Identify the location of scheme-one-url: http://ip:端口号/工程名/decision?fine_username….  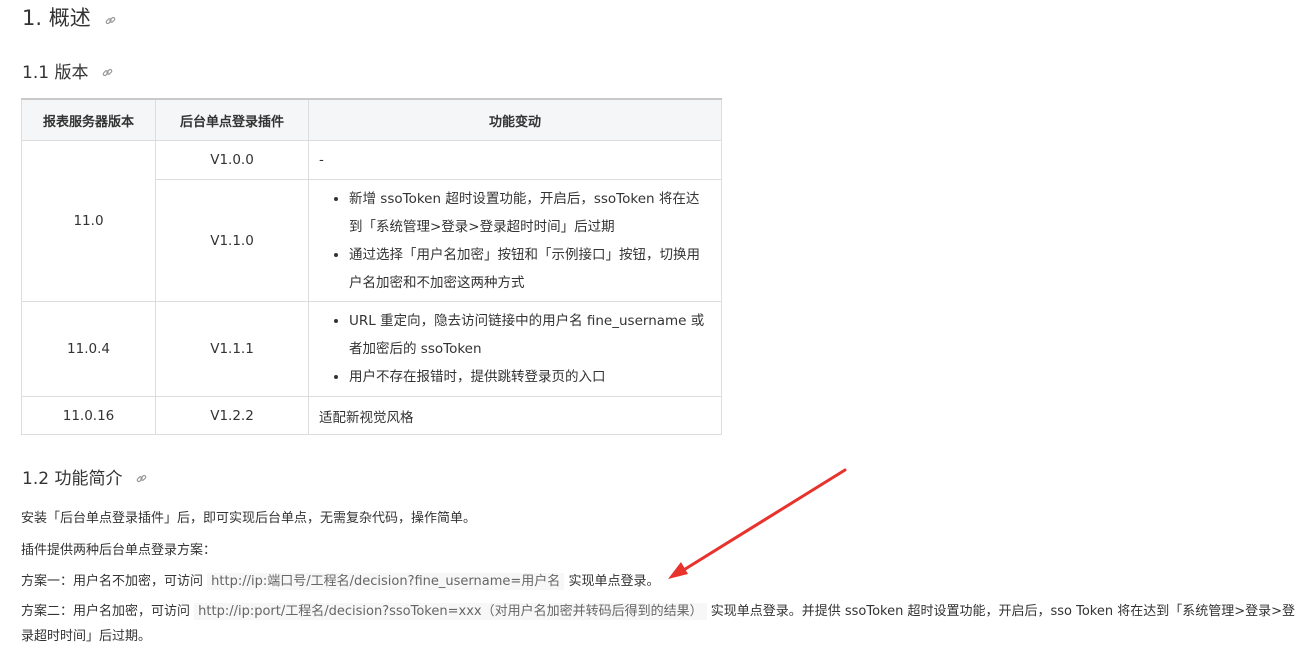
(386, 581).